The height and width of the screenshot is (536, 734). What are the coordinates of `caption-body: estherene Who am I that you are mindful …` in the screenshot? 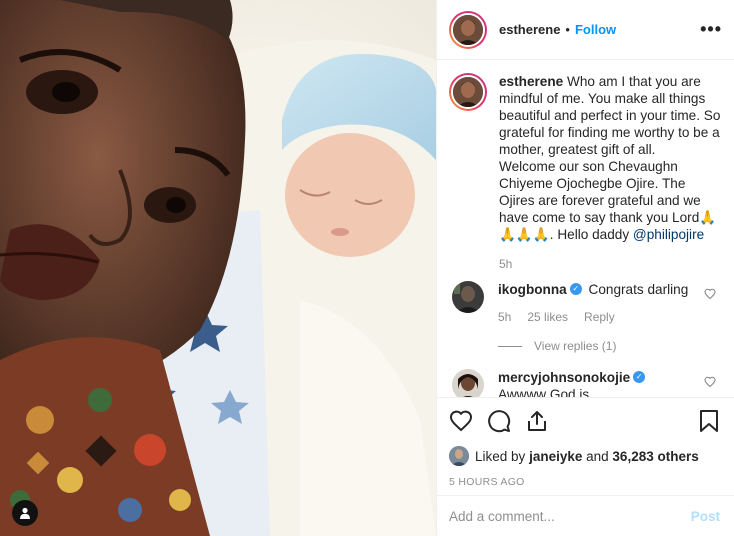 It's located at (610, 173).